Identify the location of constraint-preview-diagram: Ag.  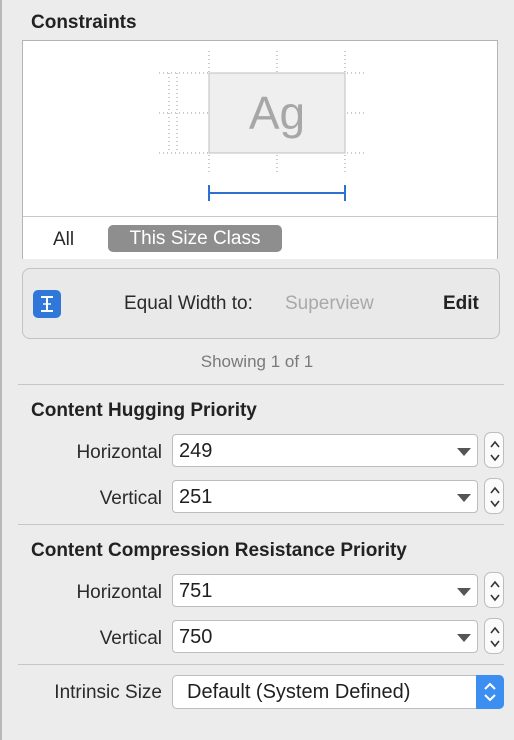
(263, 126).